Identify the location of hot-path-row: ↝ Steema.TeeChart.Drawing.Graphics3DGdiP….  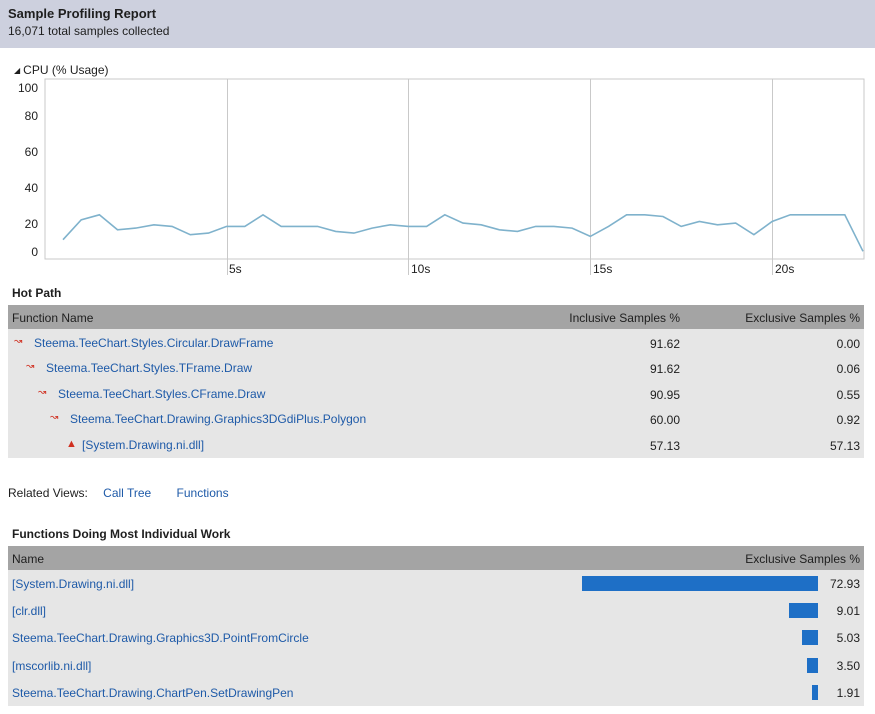
(436, 419).